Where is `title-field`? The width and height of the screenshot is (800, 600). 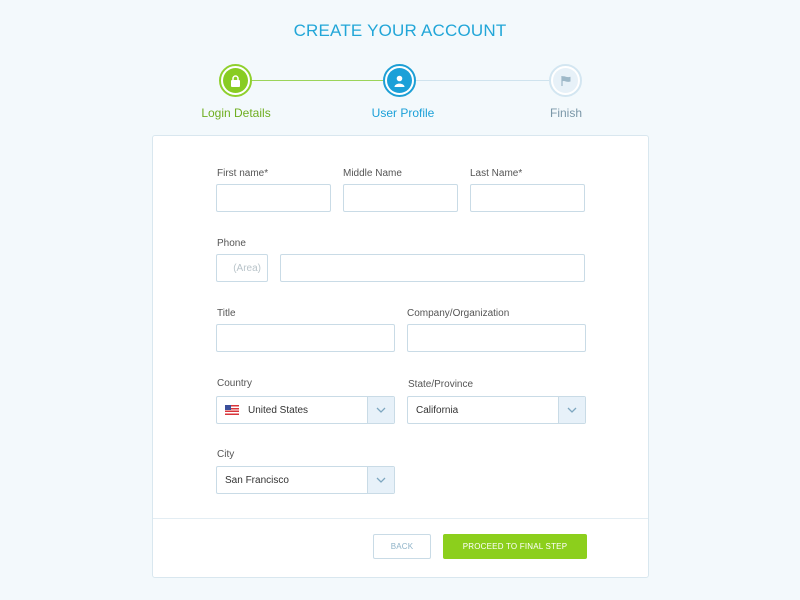 title-field is located at coordinates (305, 338).